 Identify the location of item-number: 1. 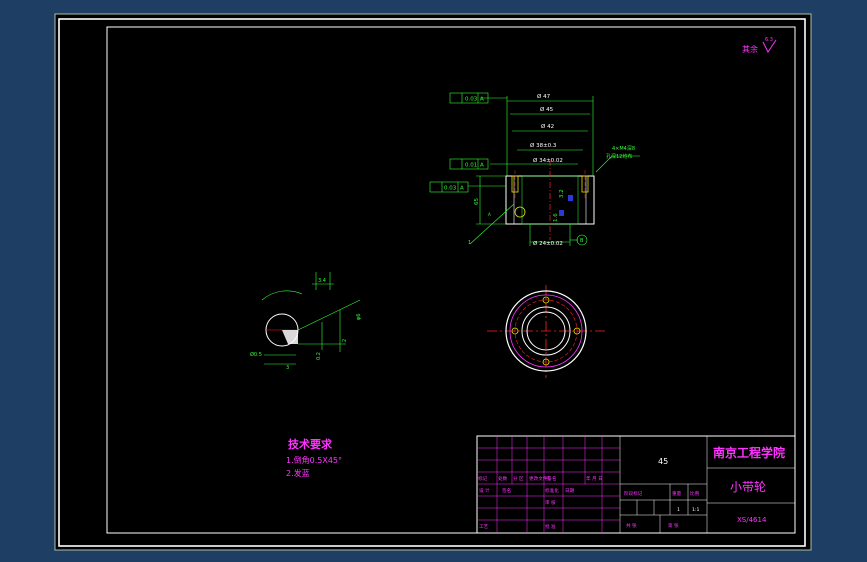
(469, 243).